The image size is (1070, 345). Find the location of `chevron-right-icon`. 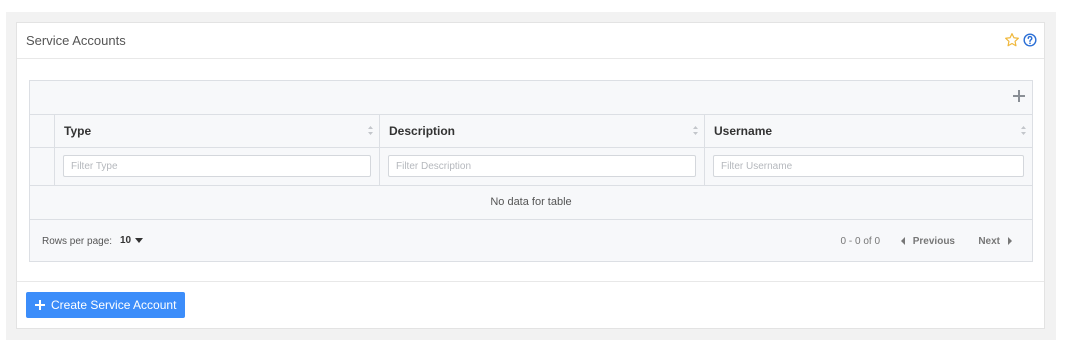

chevron-right-icon is located at coordinates (1010, 241).